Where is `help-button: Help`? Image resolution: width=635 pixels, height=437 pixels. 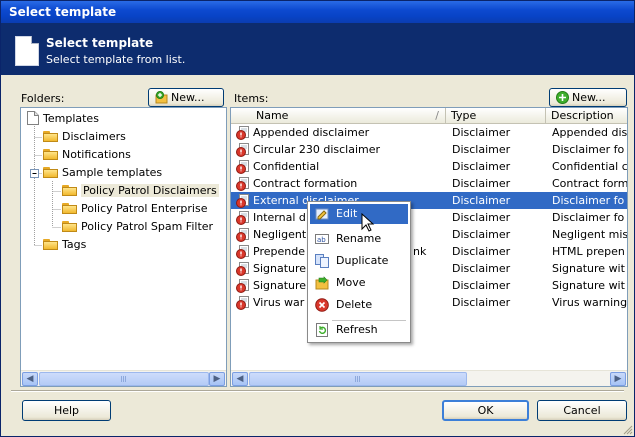
help-button: Help is located at coordinates (66, 410).